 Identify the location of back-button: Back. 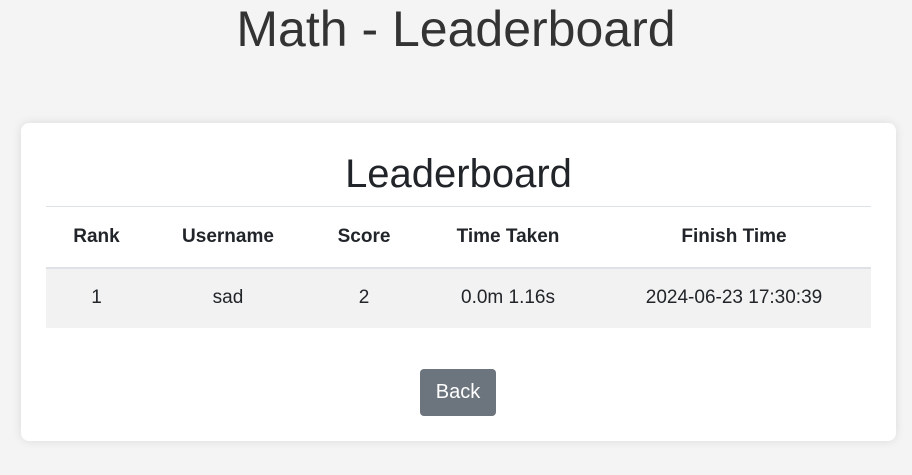
(458, 392).